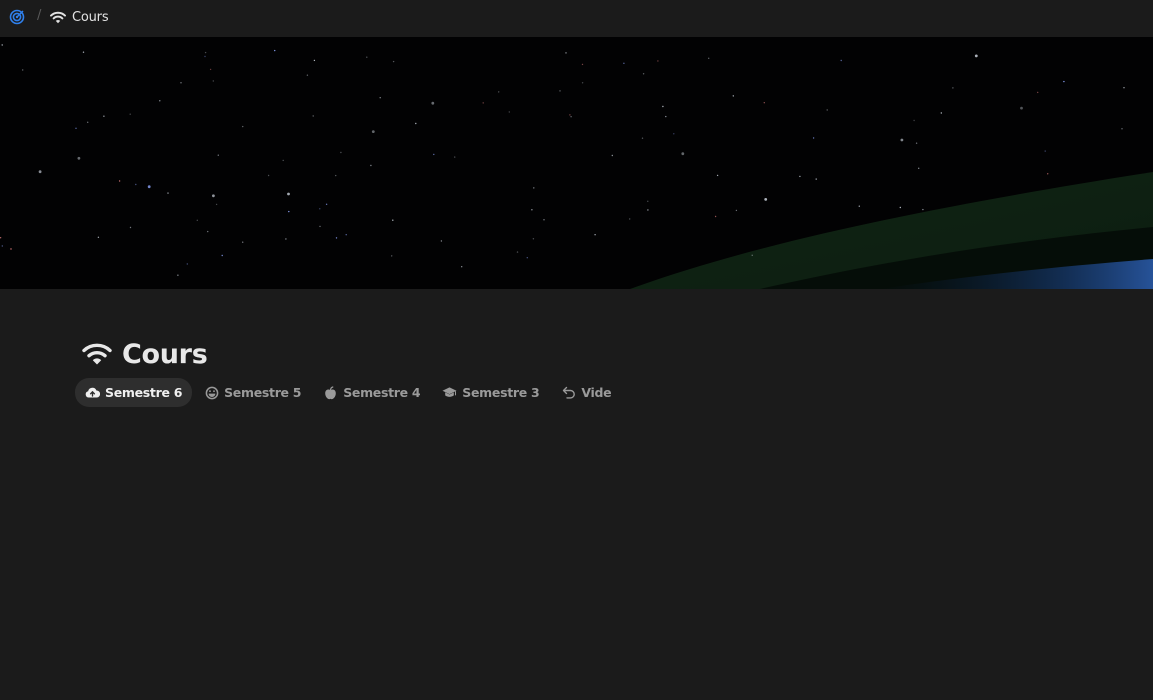  I want to click on tab-semestre-4: Semestre 4, so click(371, 392).